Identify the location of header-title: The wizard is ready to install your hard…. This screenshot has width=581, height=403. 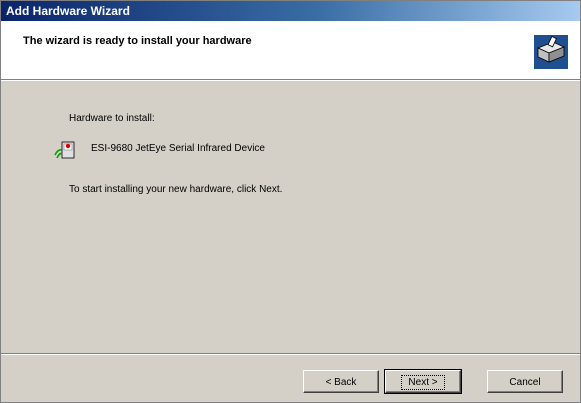
(137, 41).